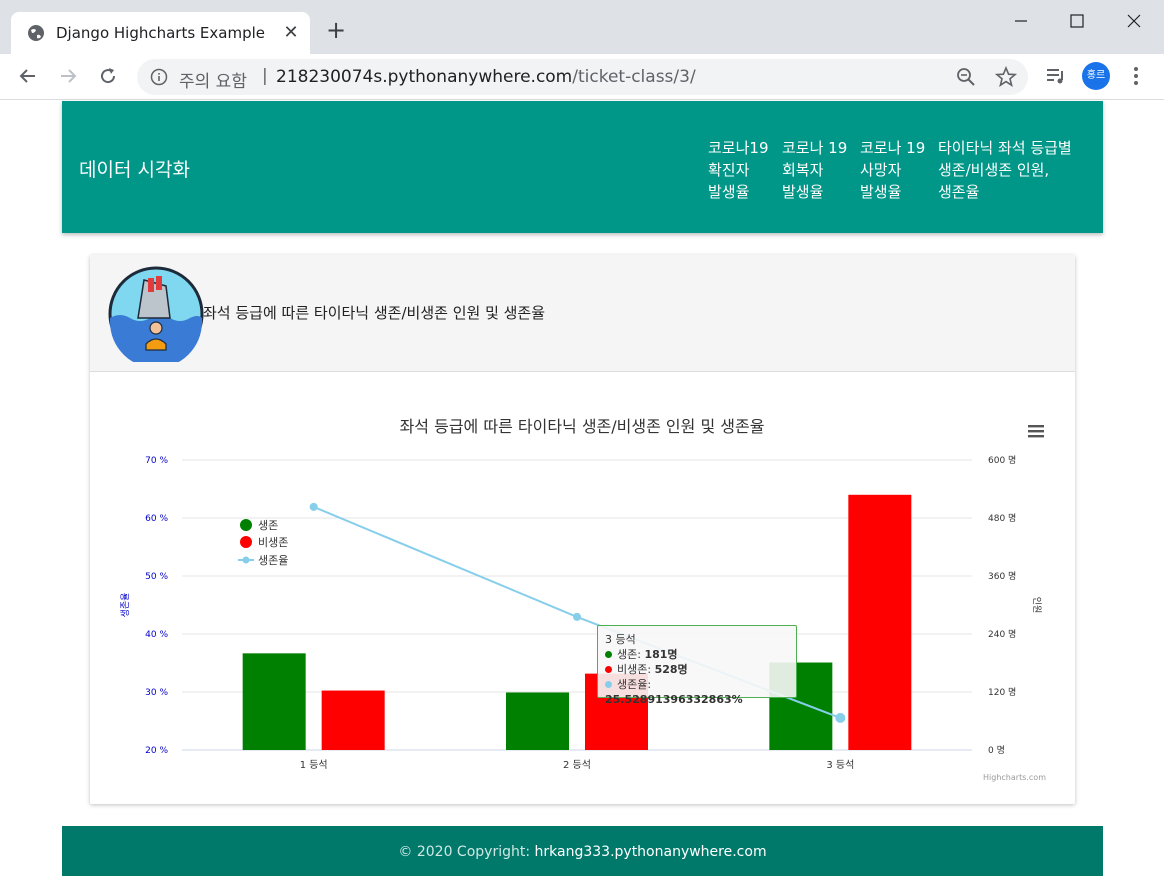 This screenshot has width=1164, height=883. I want to click on y-right-tick-label: 120 명, so click(1002, 692).